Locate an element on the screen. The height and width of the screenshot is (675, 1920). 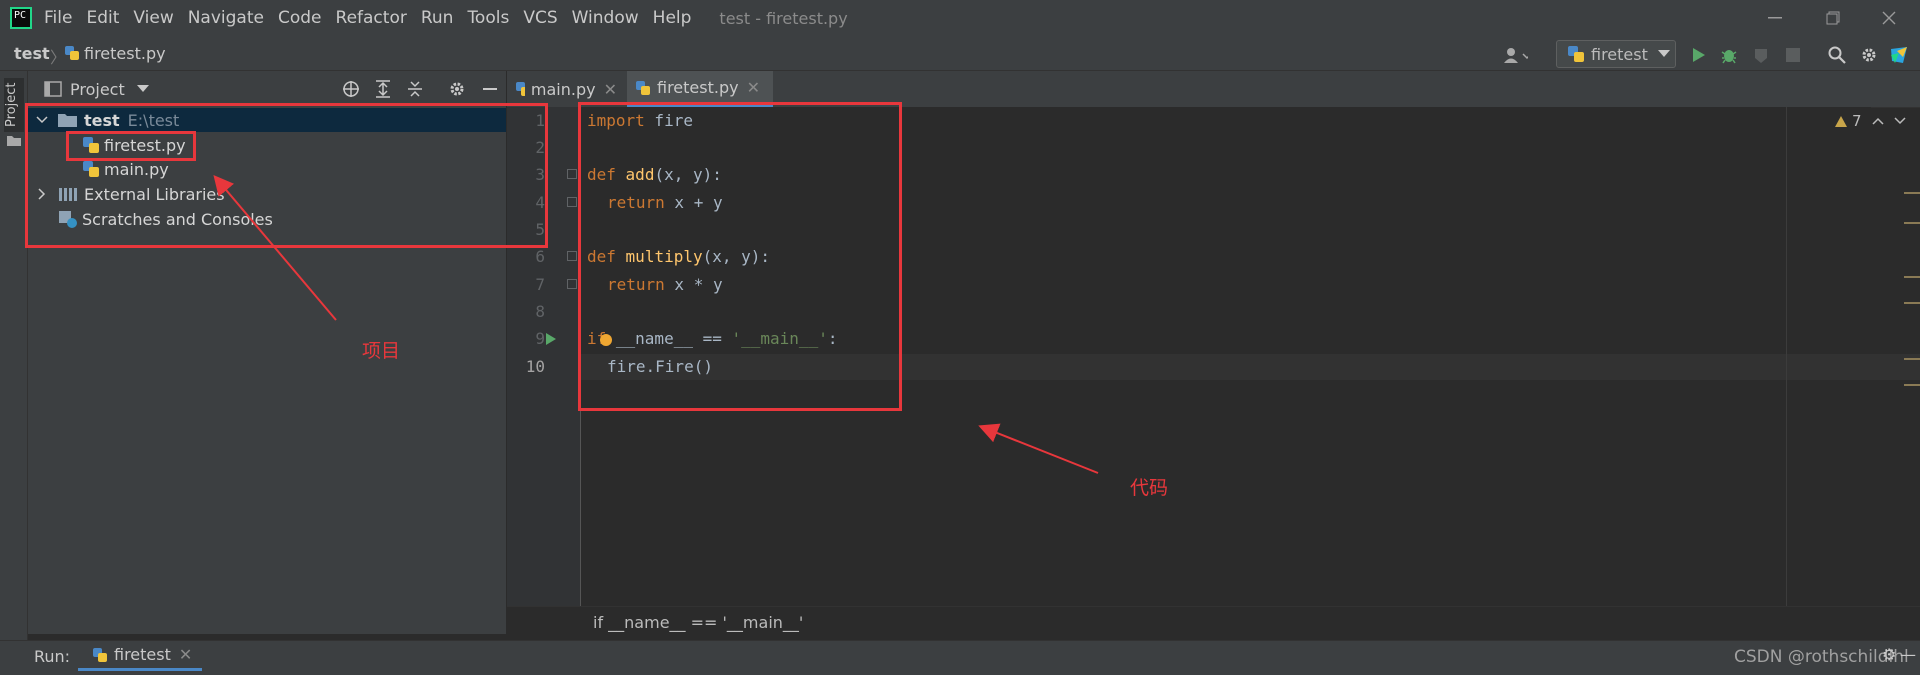
arrow-to-code is located at coordinates (1038, 448).